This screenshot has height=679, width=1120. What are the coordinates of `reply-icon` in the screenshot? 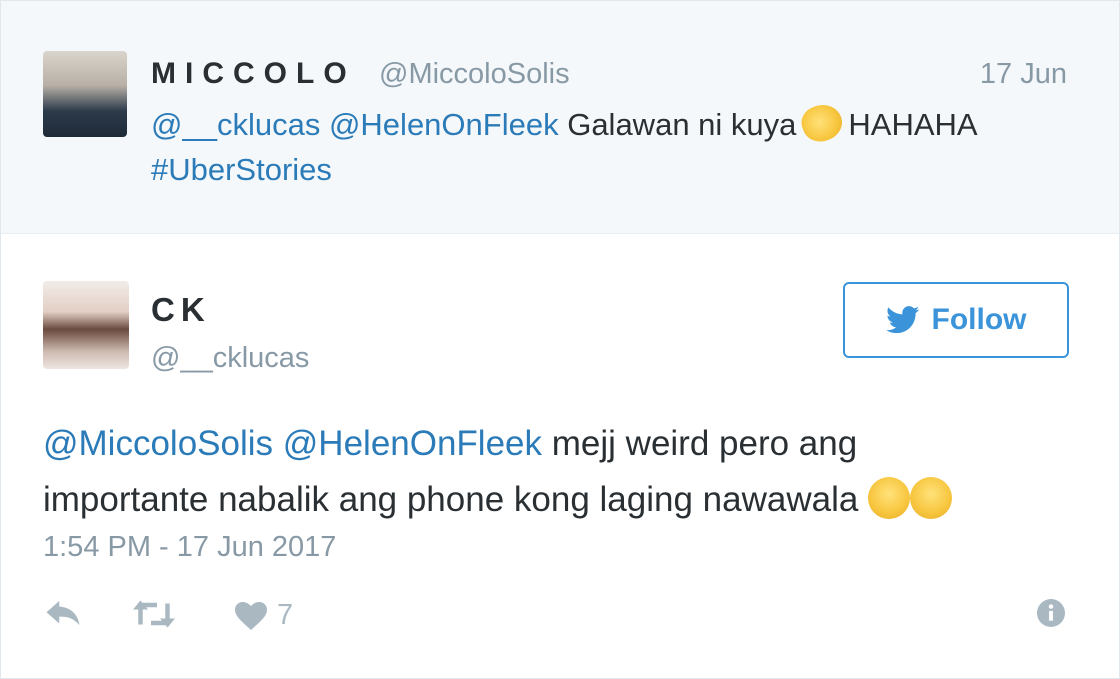 It's located at (63, 613).